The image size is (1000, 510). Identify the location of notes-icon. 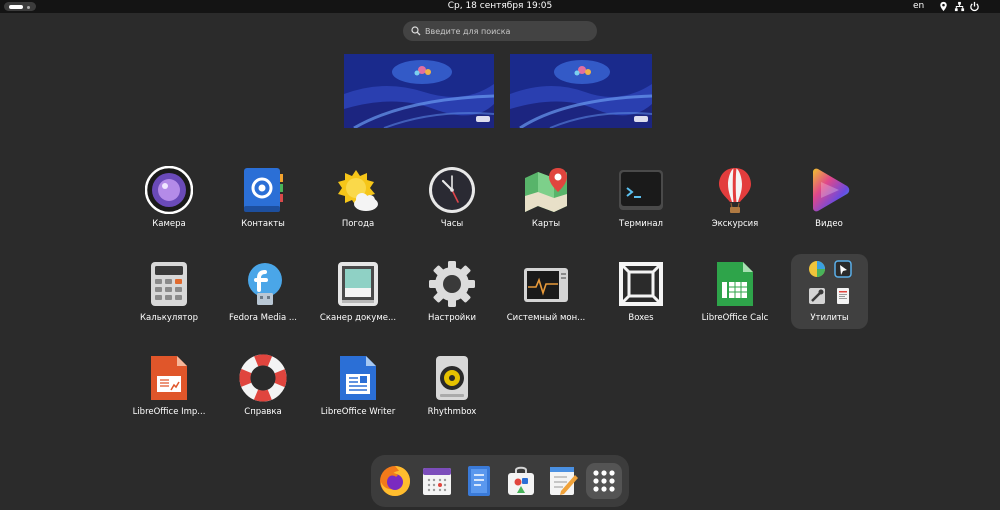
(563, 481).